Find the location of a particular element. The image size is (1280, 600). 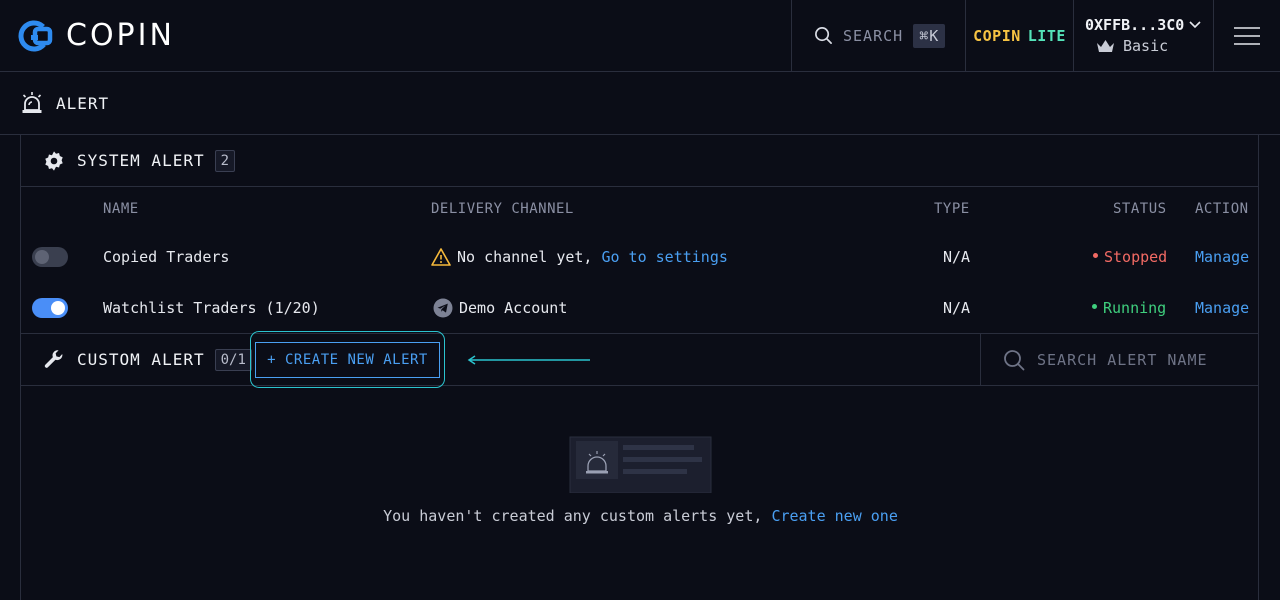

channel-name: Demo Account is located at coordinates (513, 307).